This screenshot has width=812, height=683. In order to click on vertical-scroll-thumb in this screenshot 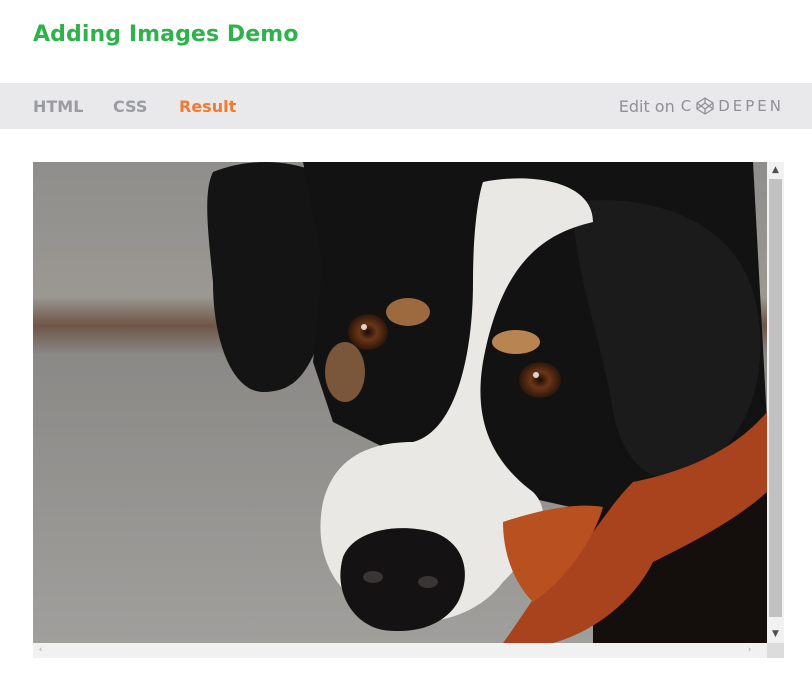, I will do `click(775, 398)`.